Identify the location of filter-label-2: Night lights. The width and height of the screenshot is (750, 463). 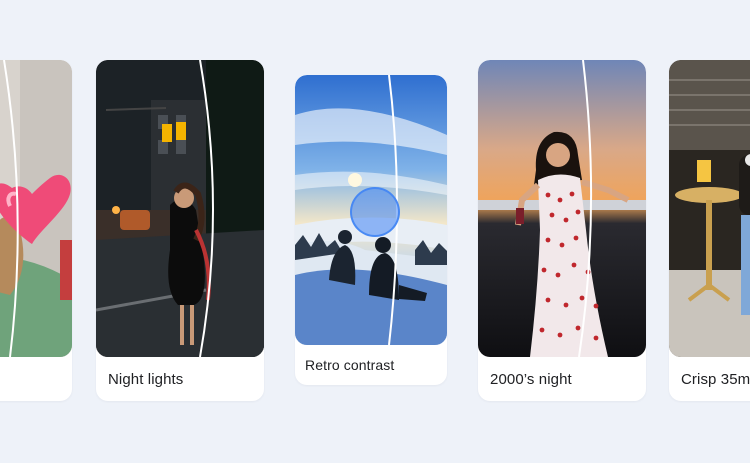
(146, 379).